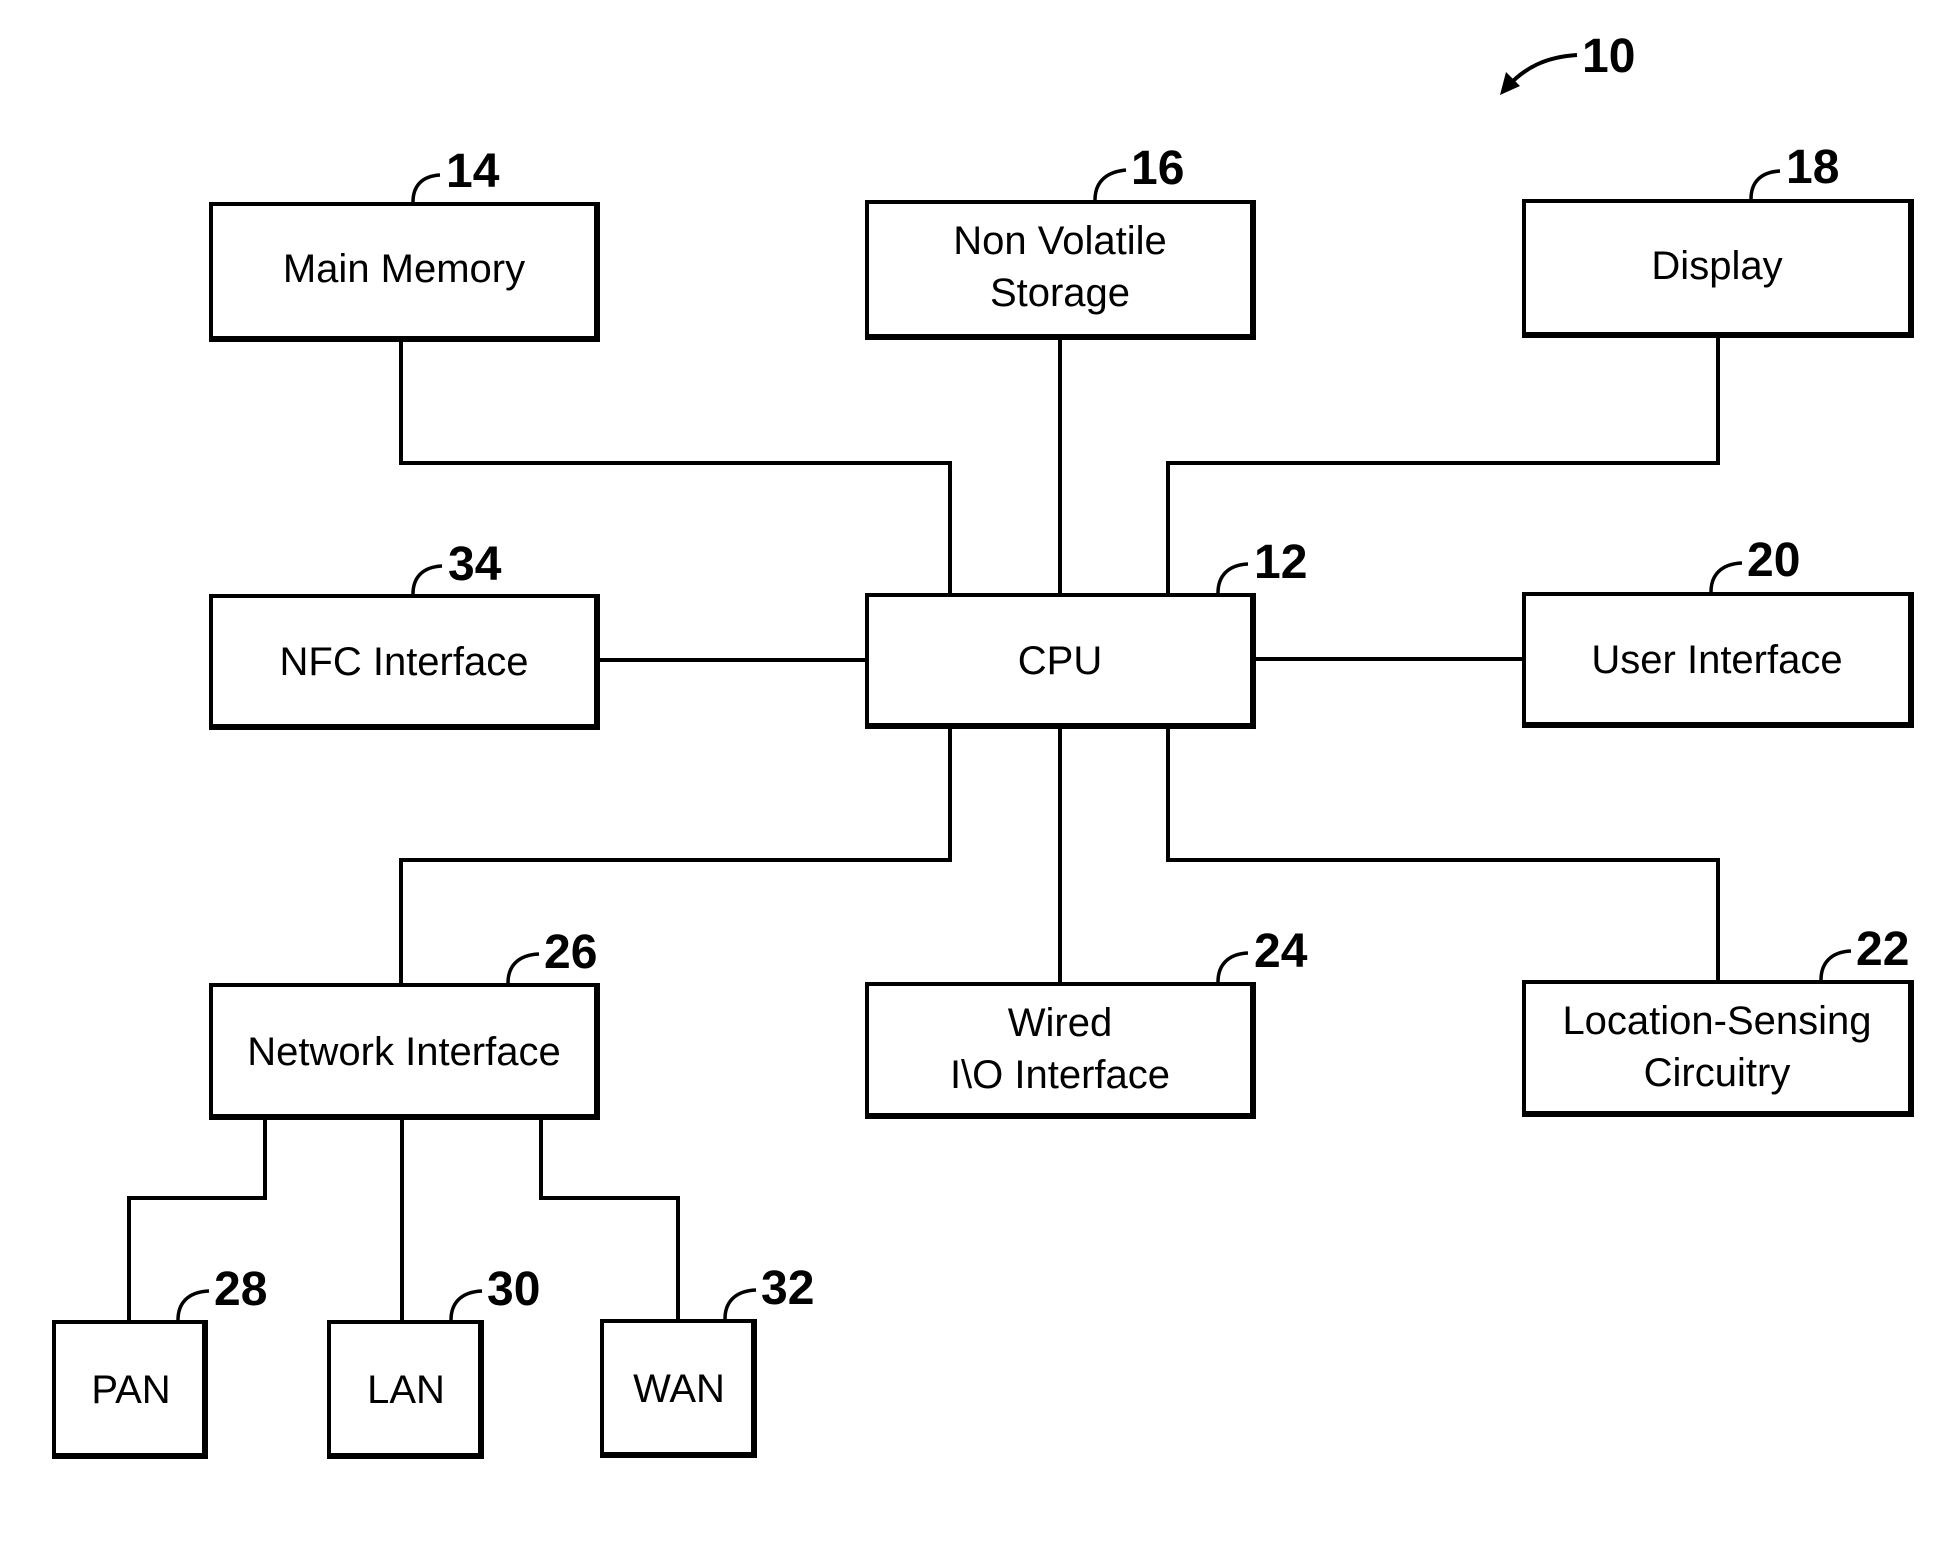 This screenshot has width=1959, height=1551. Describe the element at coordinates (1716, 660) in the screenshot. I see `block-label: User Interface` at that location.